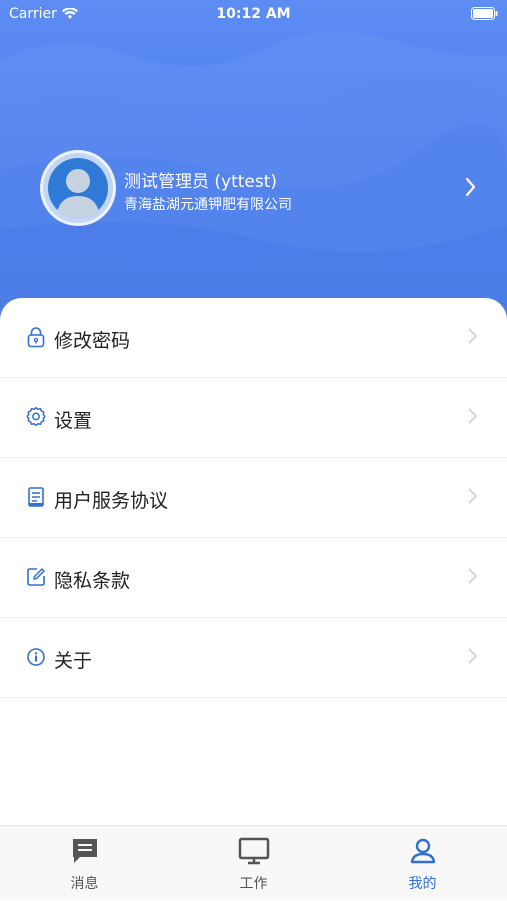 The height and width of the screenshot is (901, 507). Describe the element at coordinates (36, 497) in the screenshot. I see `document-icon` at that location.